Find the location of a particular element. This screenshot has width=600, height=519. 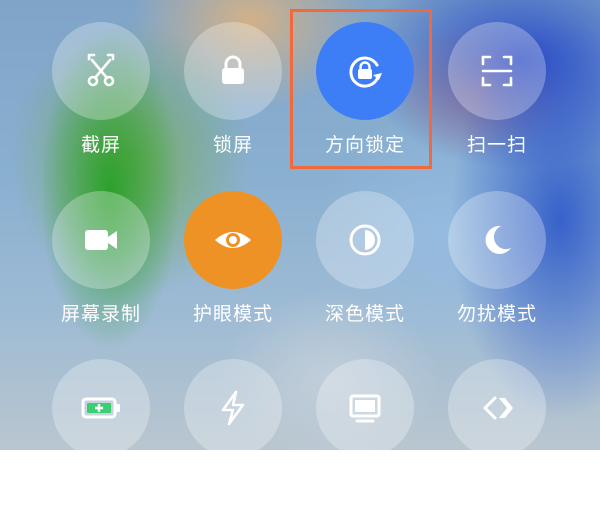

tile-label: 勿扰模式 is located at coordinates (496, 314).